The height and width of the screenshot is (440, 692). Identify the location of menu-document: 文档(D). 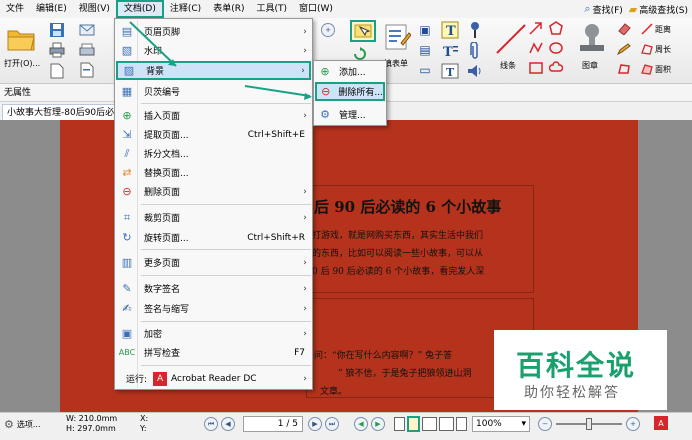
(139, 9).